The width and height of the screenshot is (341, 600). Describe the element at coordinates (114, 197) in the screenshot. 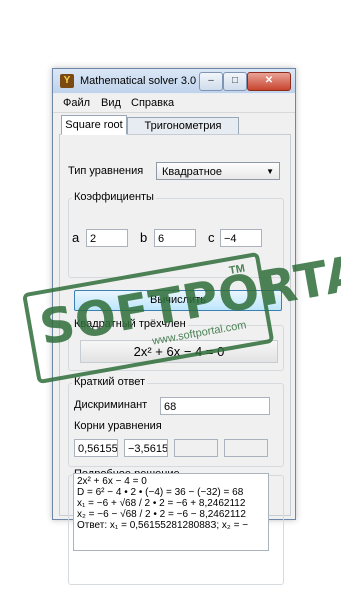

I see `coefficients-title: Коэффициенты` at that location.